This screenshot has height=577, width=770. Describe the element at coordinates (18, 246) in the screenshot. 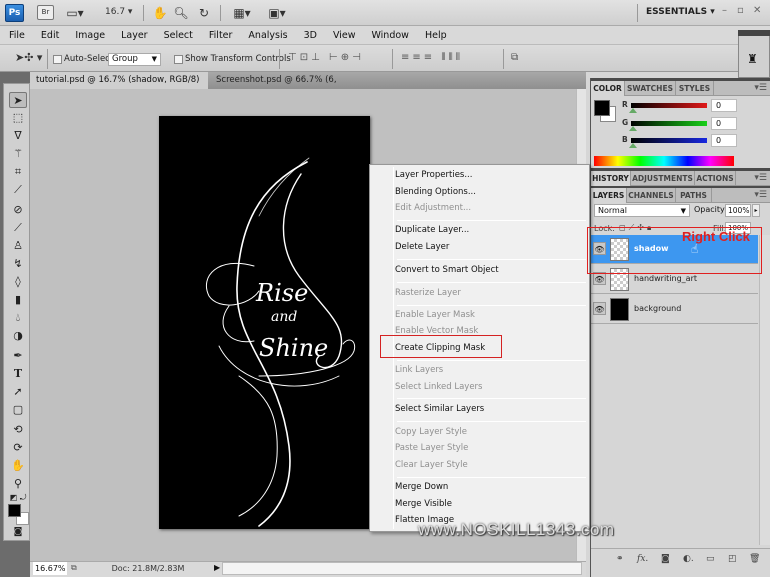

I see `clone-stamp-tool-icon: ♙` at that location.